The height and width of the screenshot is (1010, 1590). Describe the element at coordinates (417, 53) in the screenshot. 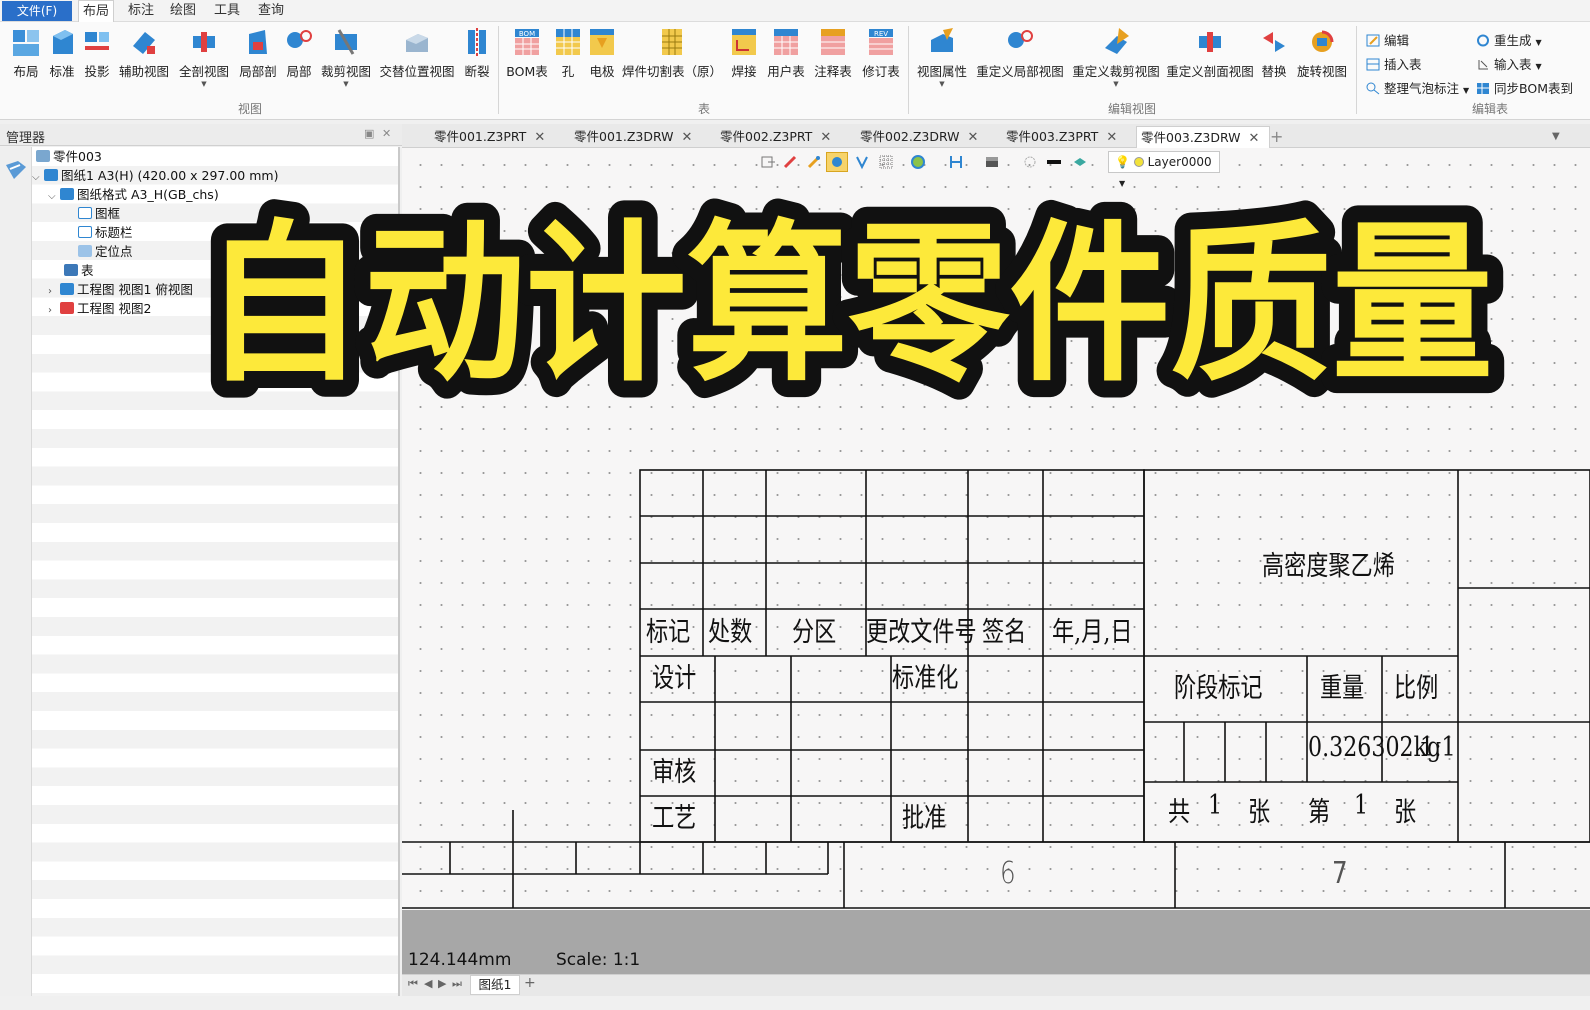

I see `alternate-position-view-button: 交替位置视图` at that location.